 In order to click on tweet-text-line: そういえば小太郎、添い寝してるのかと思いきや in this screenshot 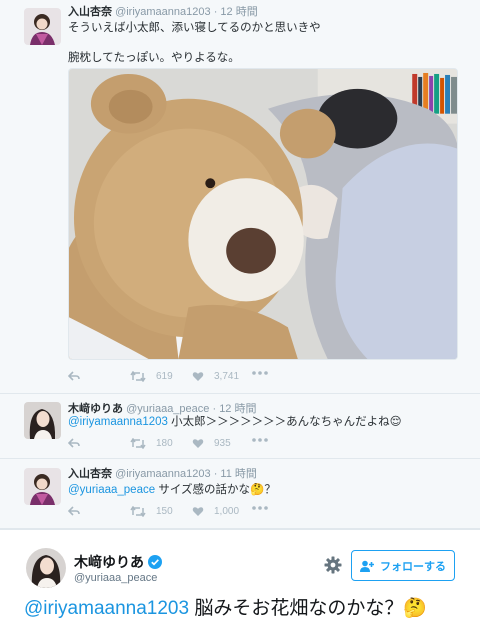, I will do `click(194, 28)`.